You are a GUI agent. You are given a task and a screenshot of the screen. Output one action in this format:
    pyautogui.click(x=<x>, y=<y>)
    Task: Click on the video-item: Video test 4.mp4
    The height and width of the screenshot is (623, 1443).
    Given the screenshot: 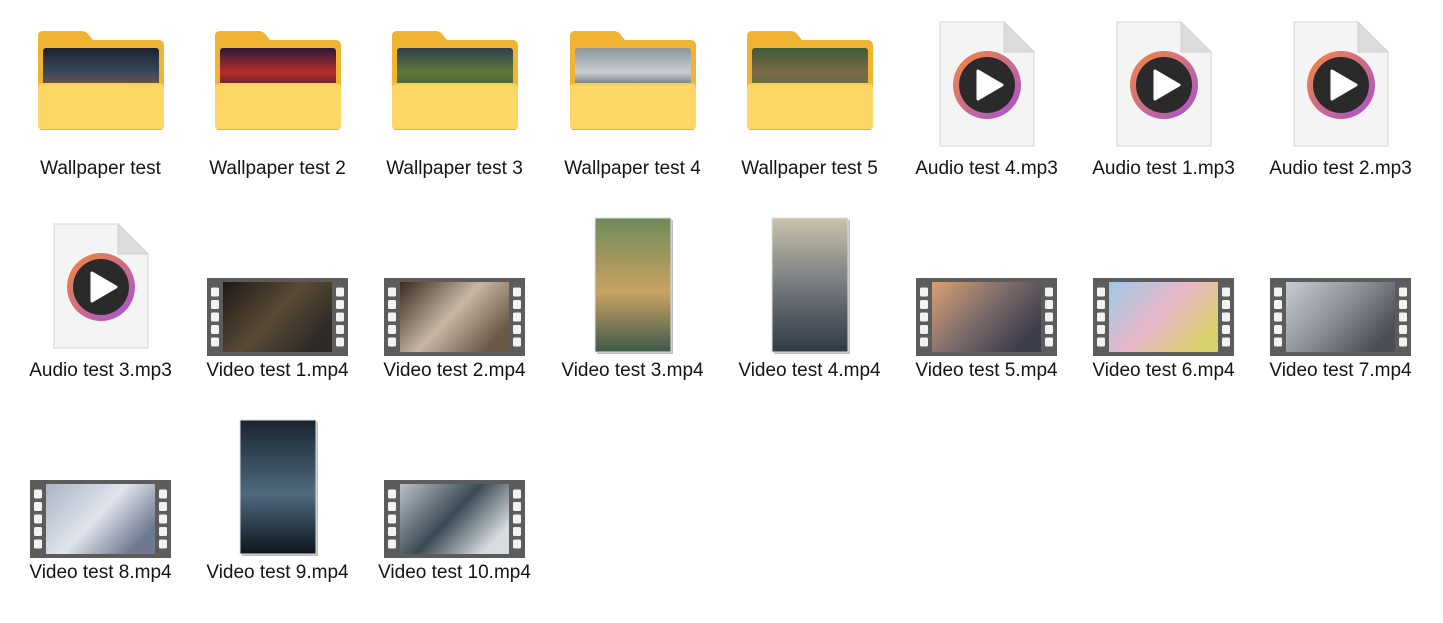 What is the action you would take?
    pyautogui.click(x=809, y=316)
    